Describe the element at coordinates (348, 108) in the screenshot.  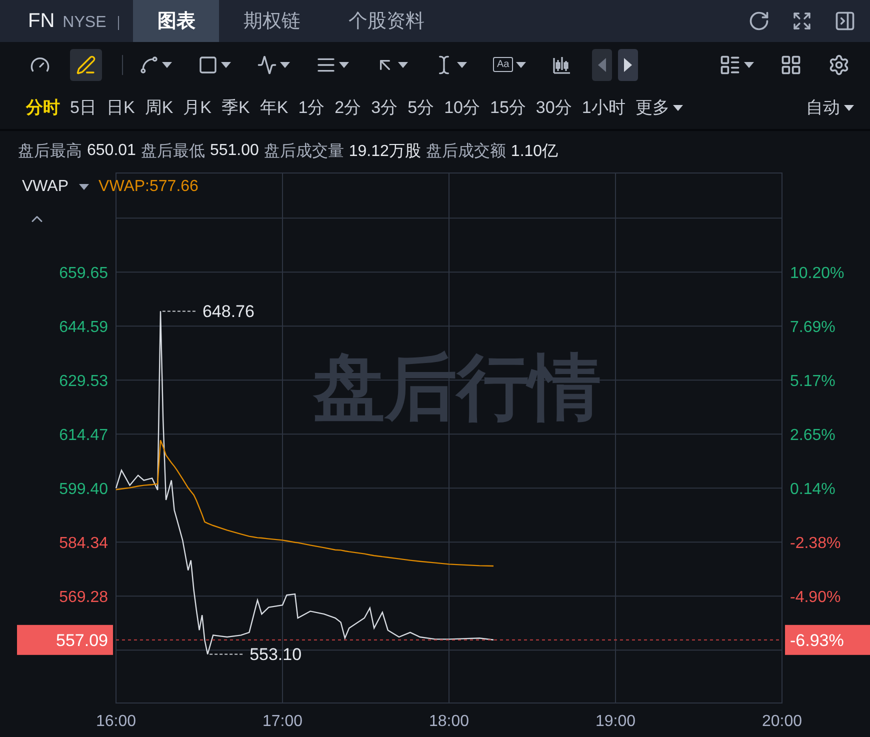
I see `period-tab: 2分` at that location.